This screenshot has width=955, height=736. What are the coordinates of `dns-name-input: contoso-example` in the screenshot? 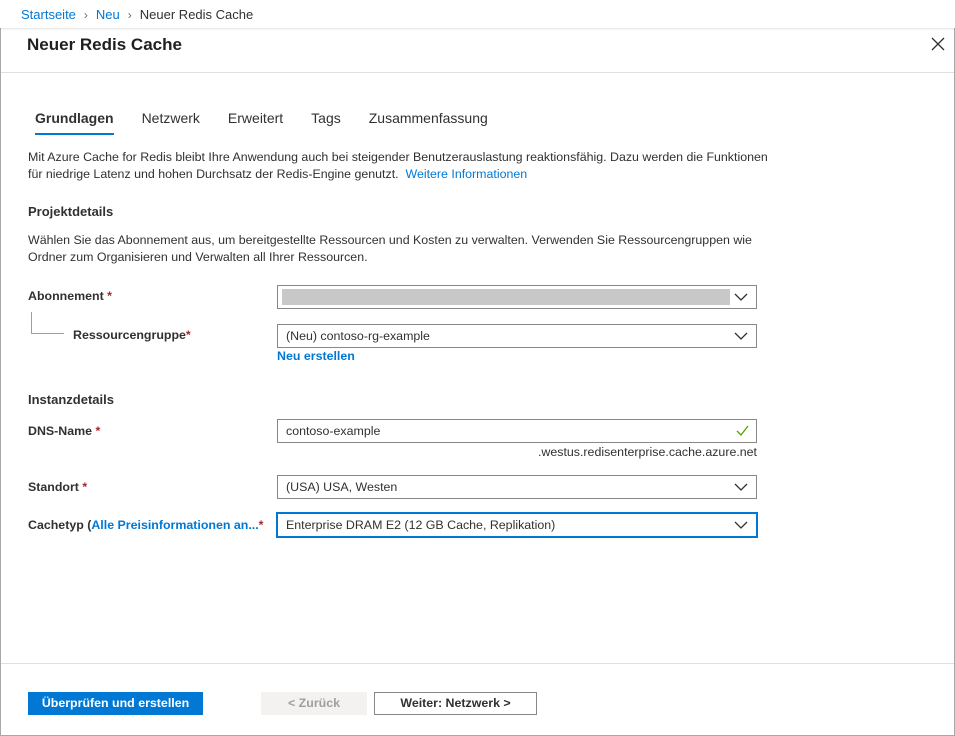 It's located at (517, 431).